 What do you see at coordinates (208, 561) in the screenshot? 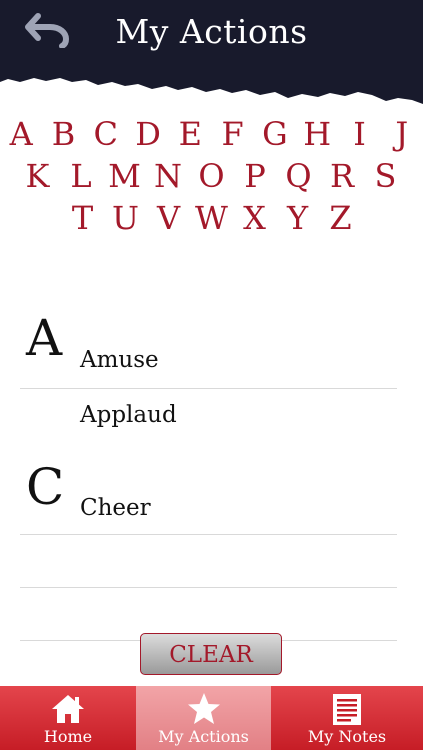
I see `list-item` at bounding box center [208, 561].